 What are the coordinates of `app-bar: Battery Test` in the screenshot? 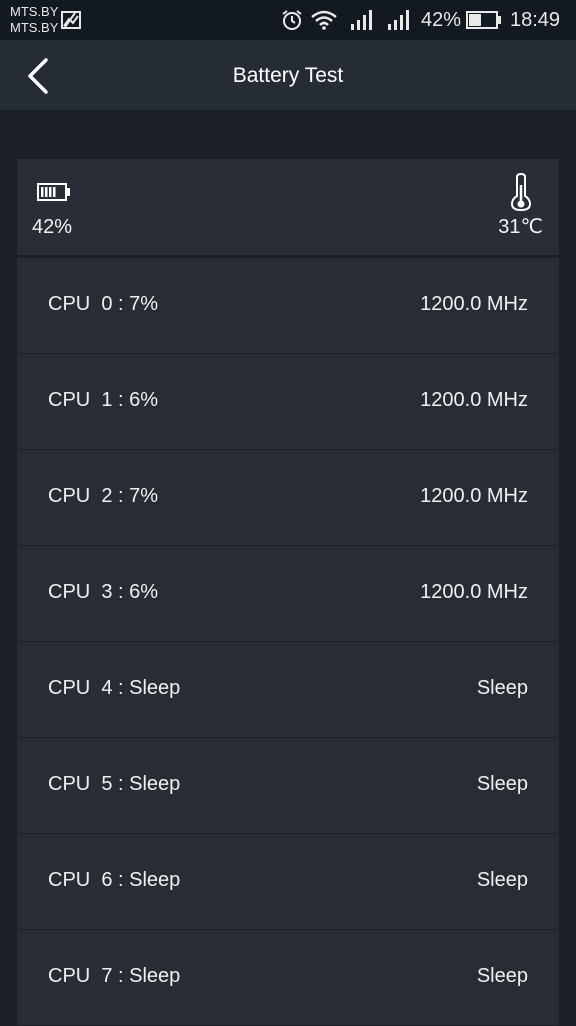 It's located at (288, 75).